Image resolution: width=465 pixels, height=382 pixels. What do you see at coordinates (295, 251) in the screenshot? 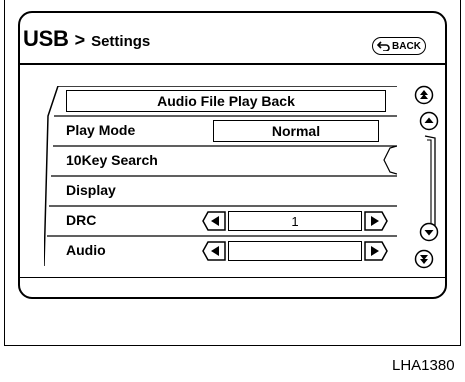
I see `audio-value` at bounding box center [295, 251].